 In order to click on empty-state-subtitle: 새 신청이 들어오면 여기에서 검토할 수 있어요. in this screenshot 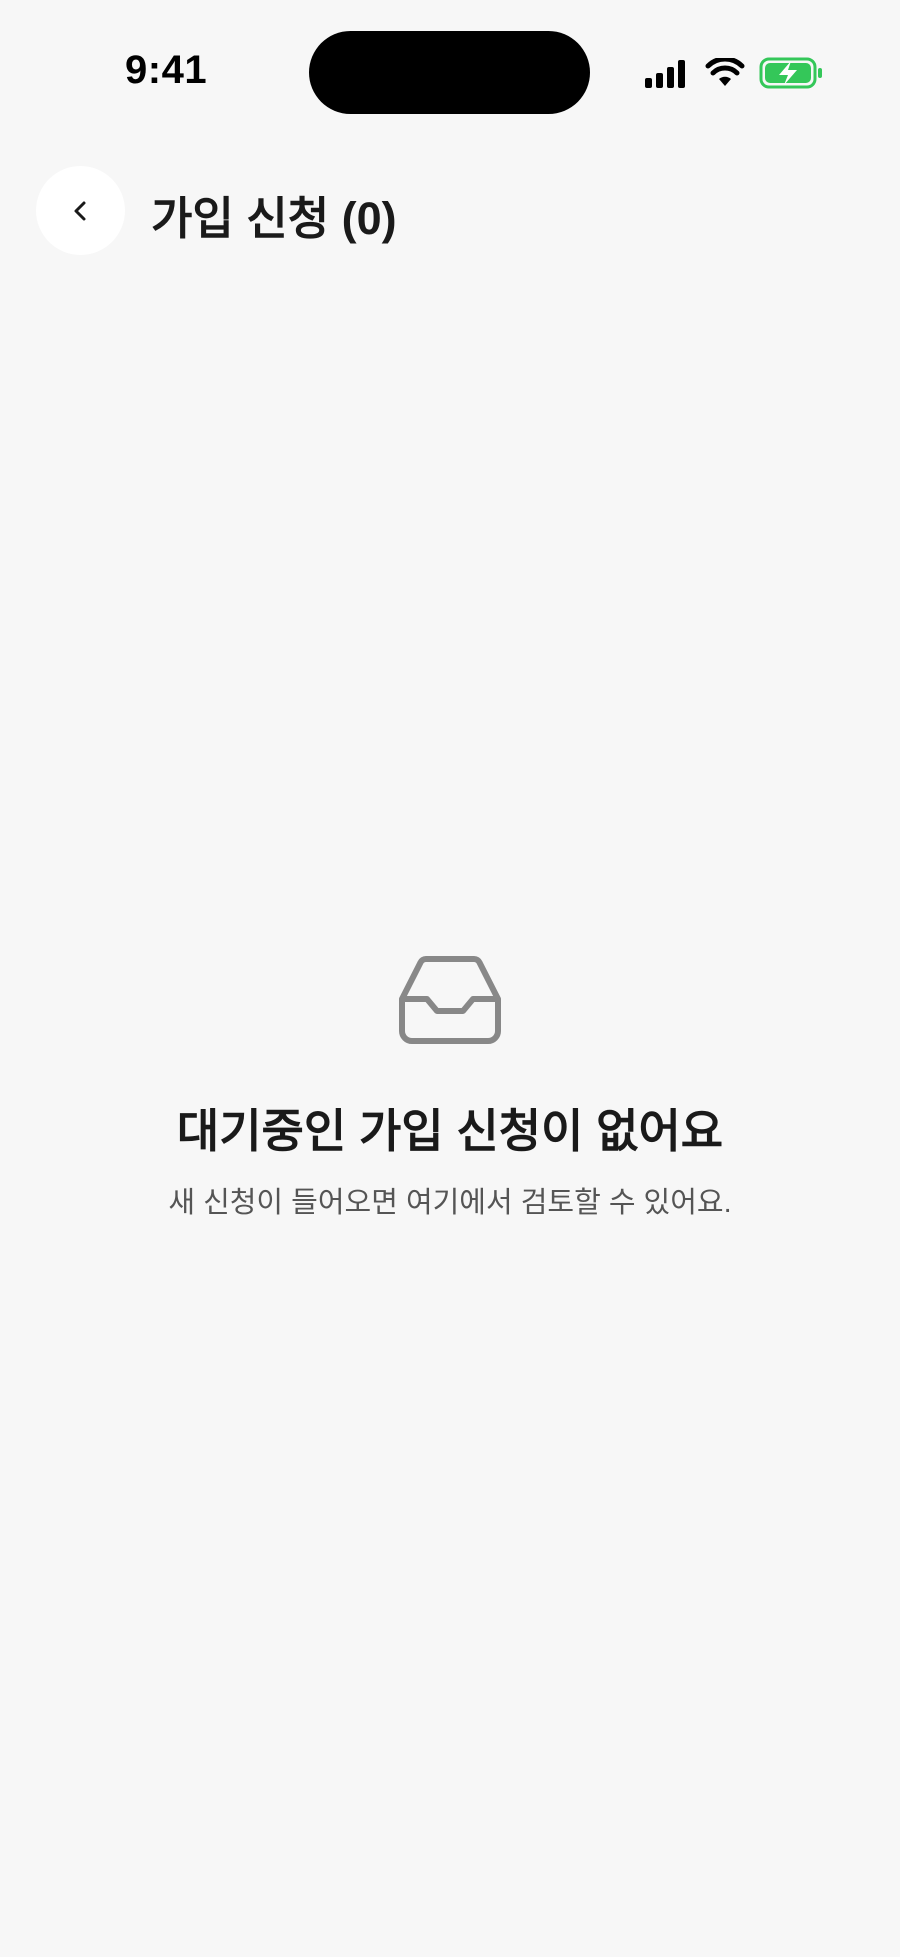, I will do `click(450, 1203)`.